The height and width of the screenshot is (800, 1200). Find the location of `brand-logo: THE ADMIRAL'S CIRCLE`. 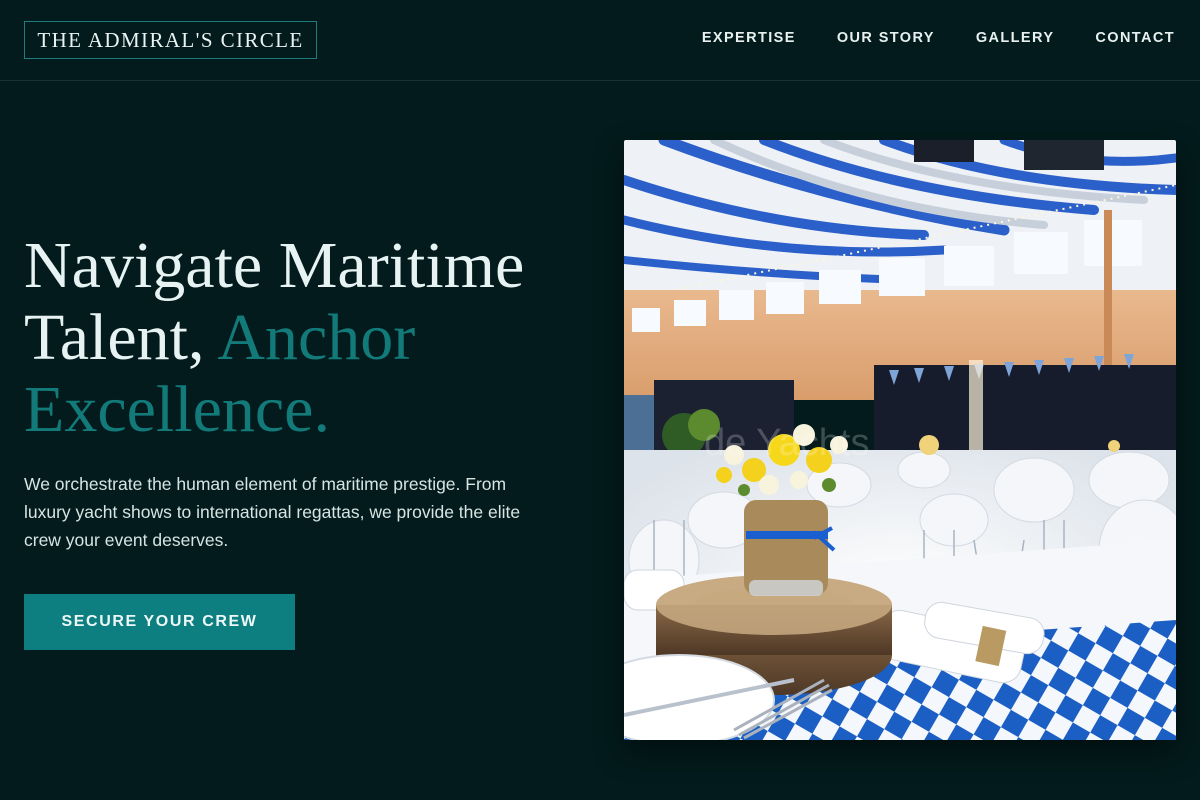

brand-logo: THE ADMIRAL'S CIRCLE is located at coordinates (170, 40).